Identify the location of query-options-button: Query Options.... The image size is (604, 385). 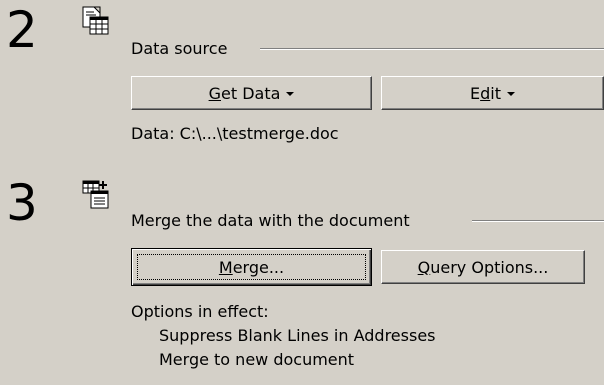
(483, 267).